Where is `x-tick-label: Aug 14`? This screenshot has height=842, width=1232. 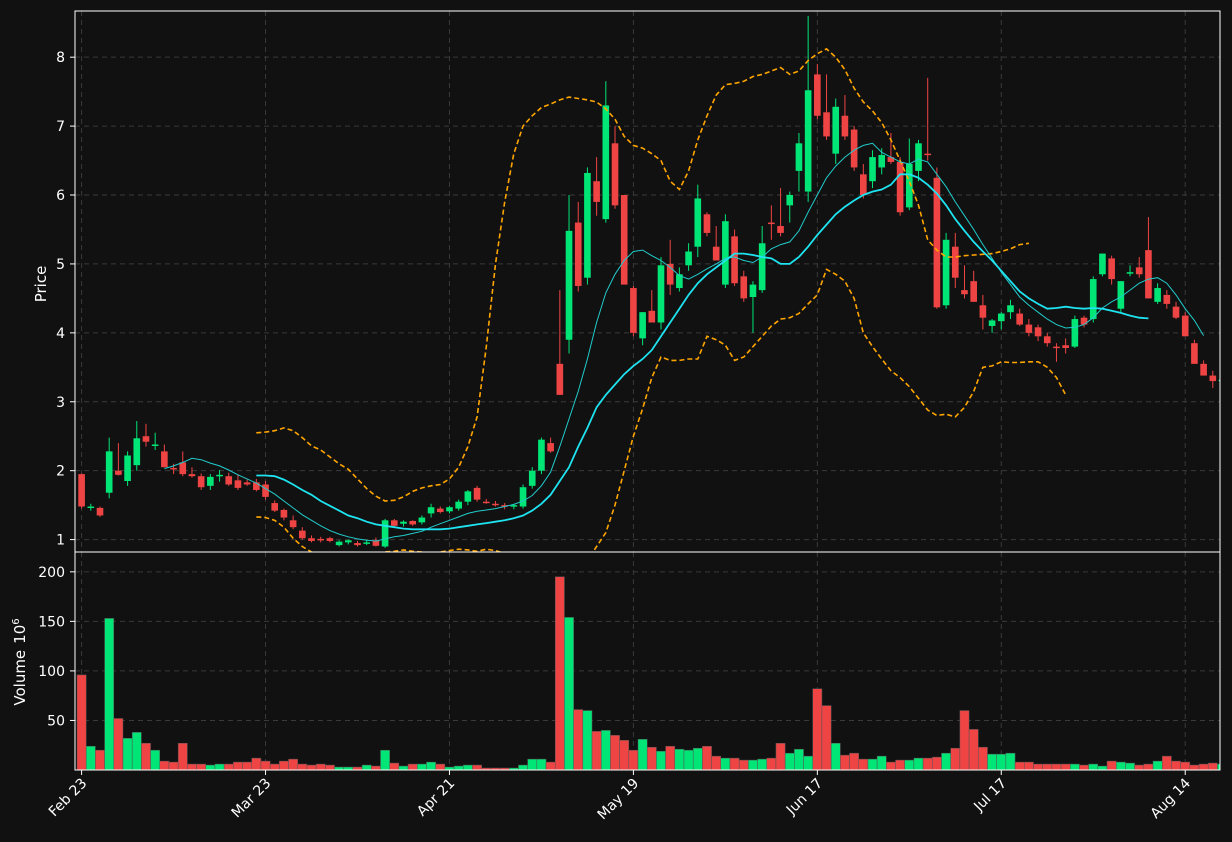 x-tick-label: Aug 14 is located at coordinates (1171, 798).